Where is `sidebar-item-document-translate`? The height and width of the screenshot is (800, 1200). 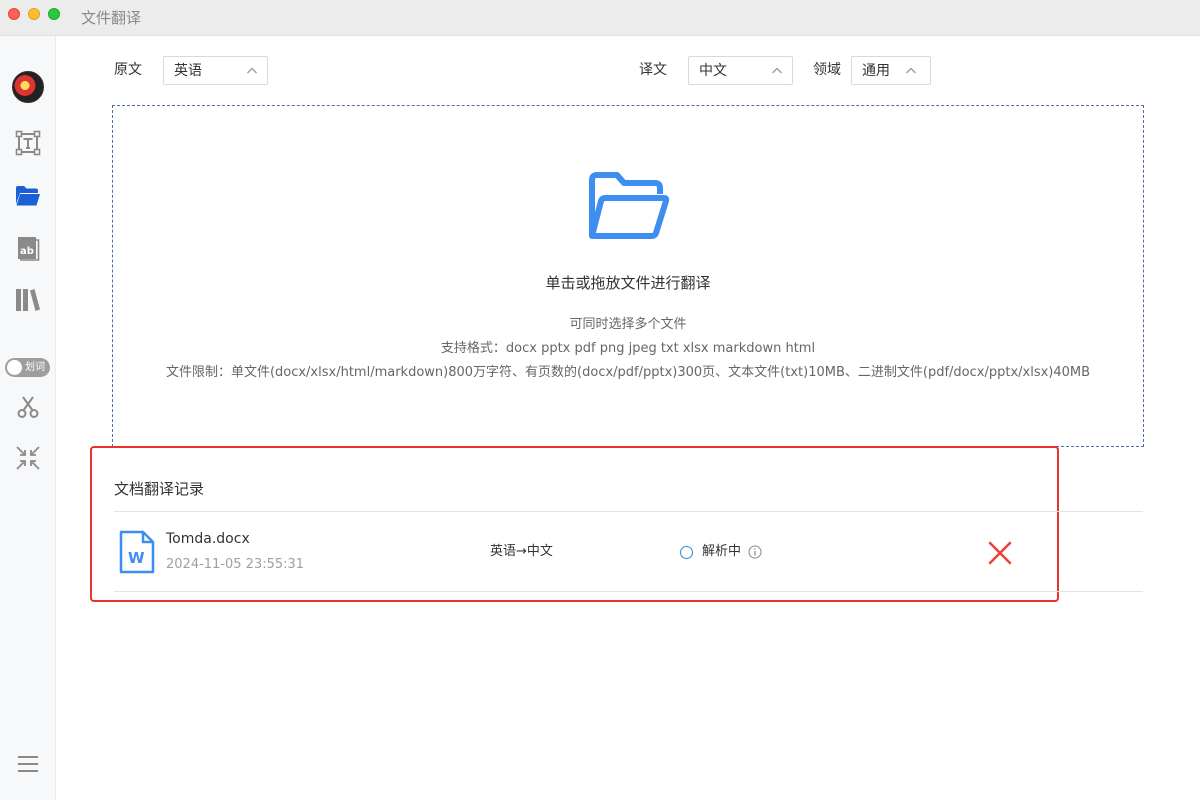
sidebar-item-document-translate is located at coordinates (28, 196).